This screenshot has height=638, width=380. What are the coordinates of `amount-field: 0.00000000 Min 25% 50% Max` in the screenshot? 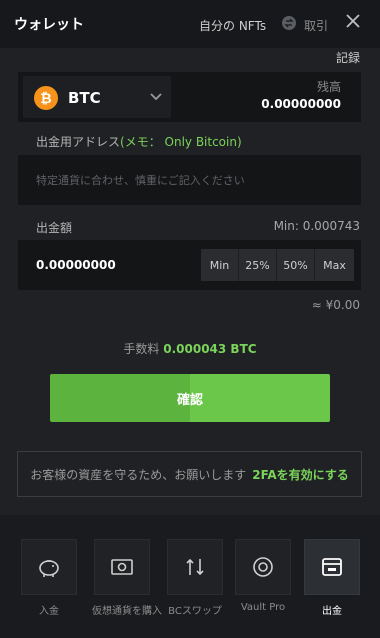 It's located at (189, 265).